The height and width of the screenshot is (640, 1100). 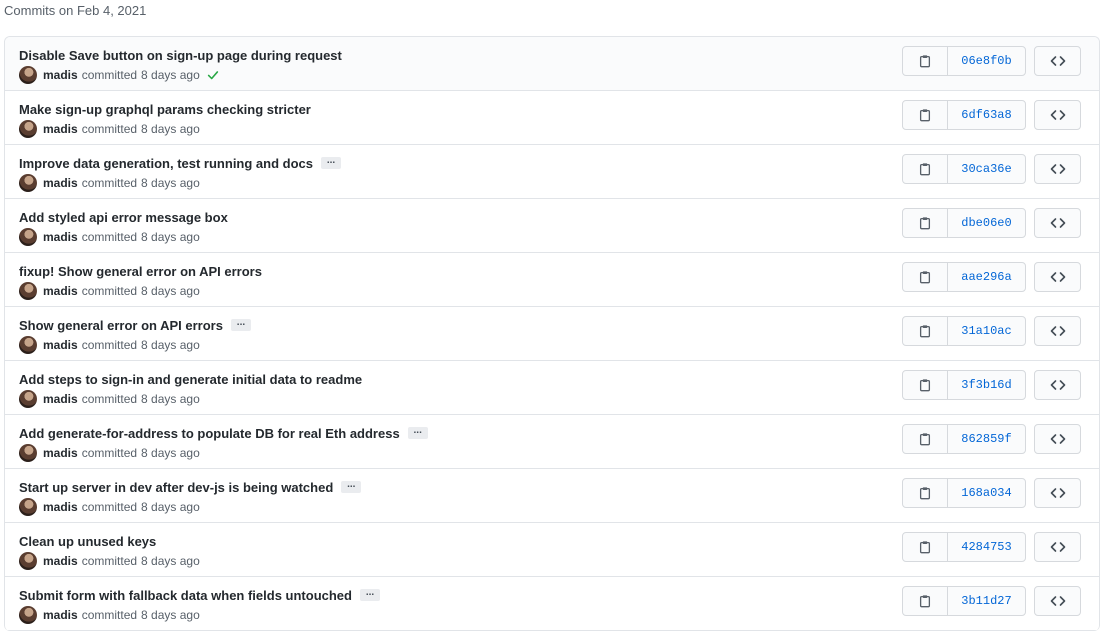 What do you see at coordinates (986, 385) in the screenshot?
I see `commit-sha-link: 3f3b16d` at bounding box center [986, 385].